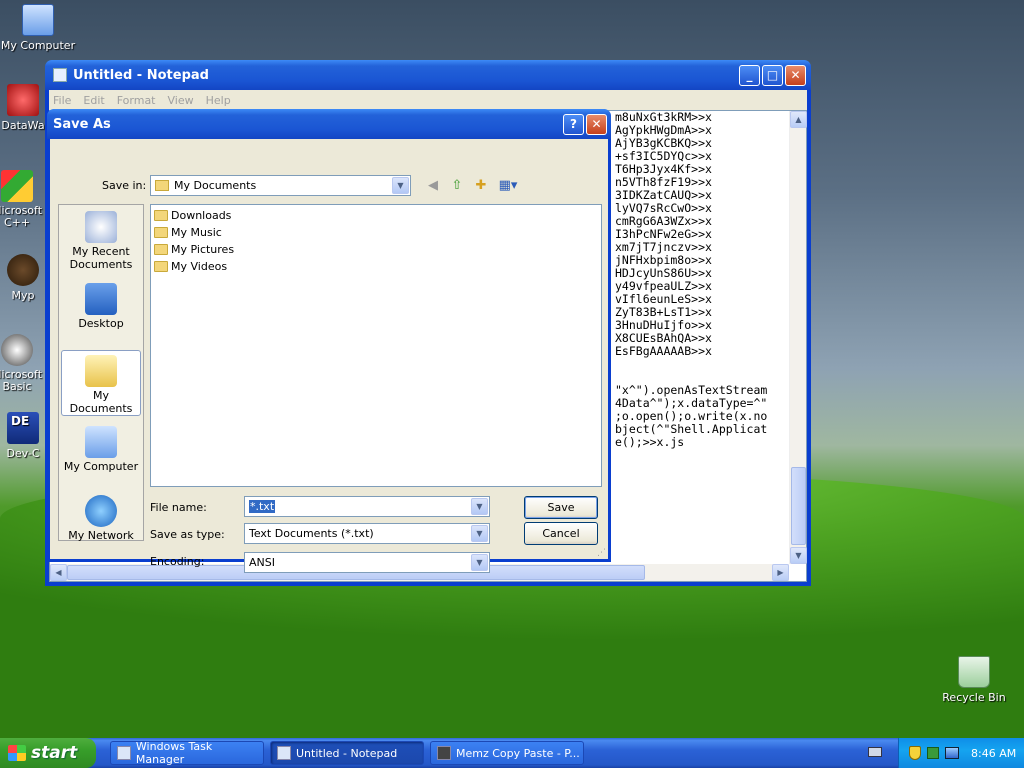  I want to click on pictures-folder-icon, so click(161, 249).